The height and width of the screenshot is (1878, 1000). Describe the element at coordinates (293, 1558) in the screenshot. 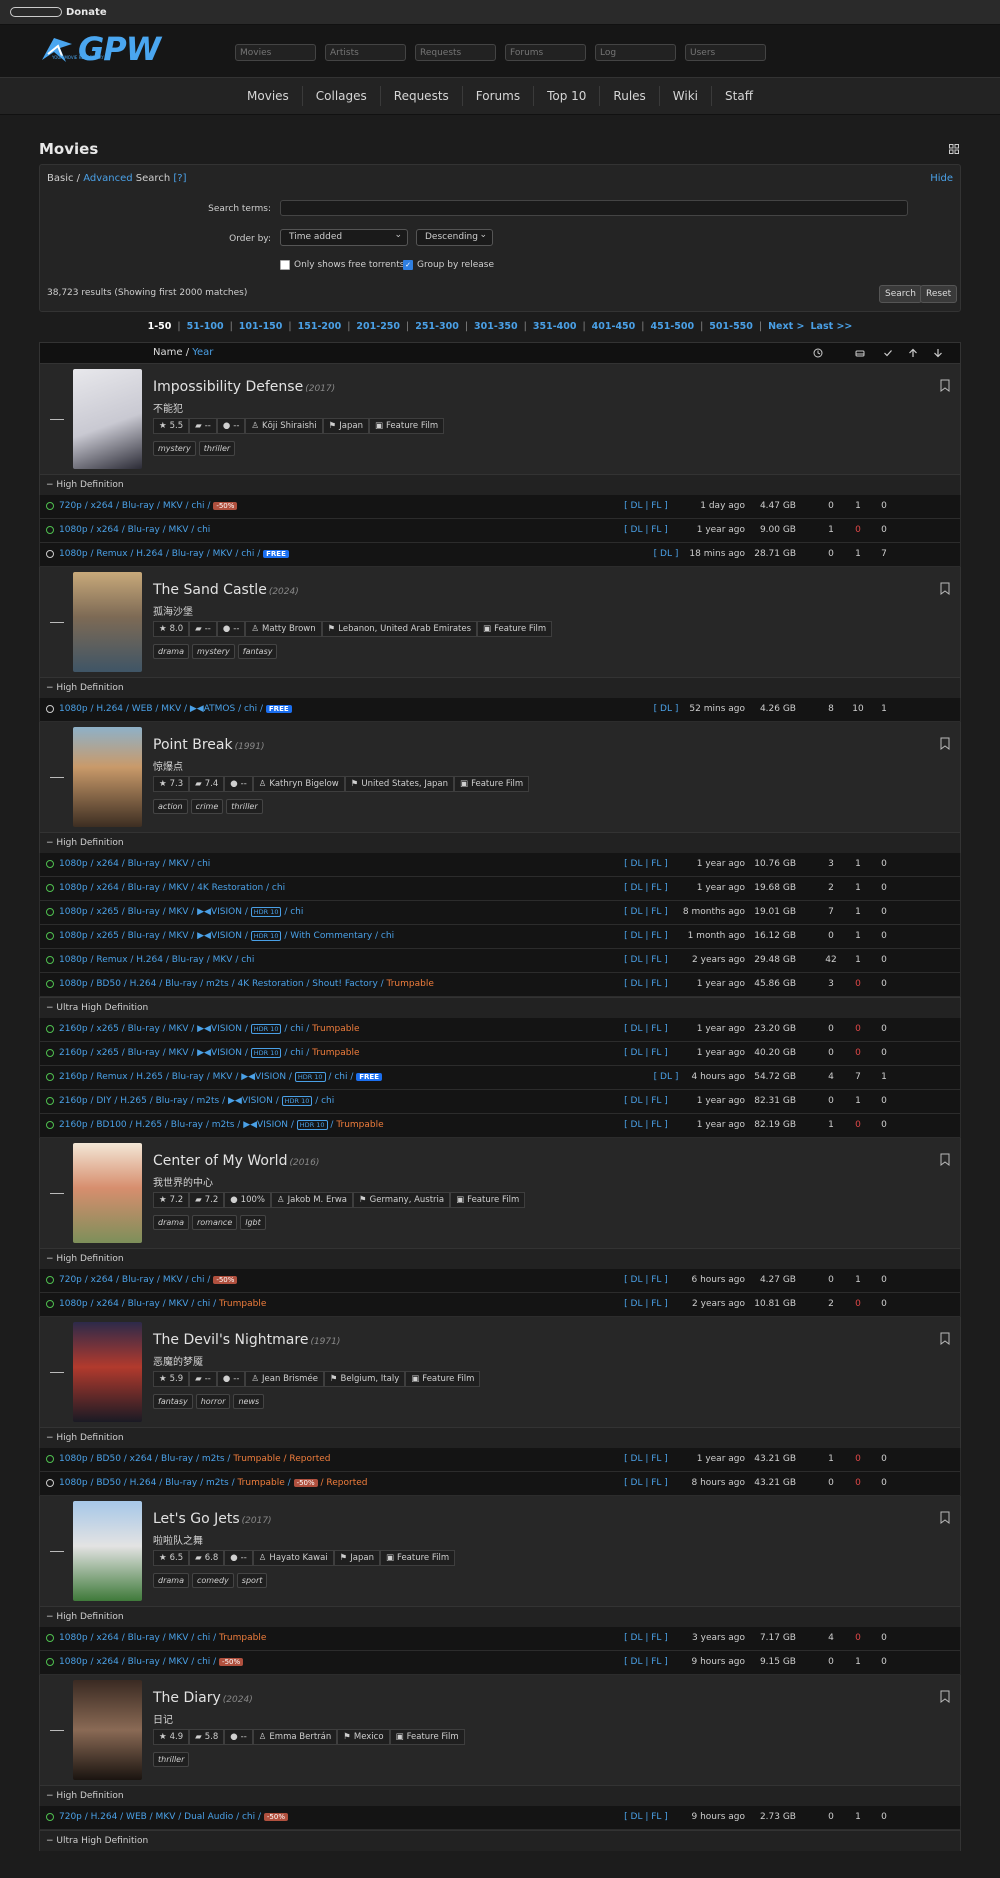

I see `director: ♙ Hayato Kawai` at that location.